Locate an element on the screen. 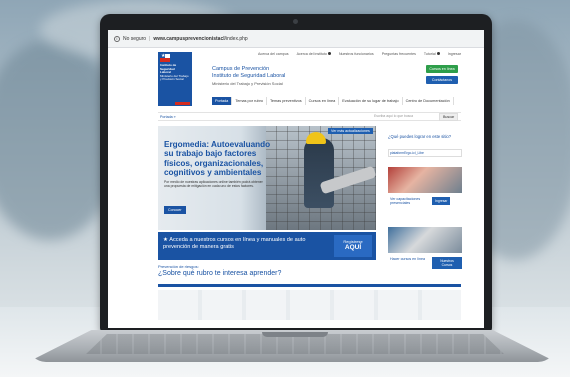 The image size is (570, 377). security-label: No seguro is located at coordinates (135, 38).